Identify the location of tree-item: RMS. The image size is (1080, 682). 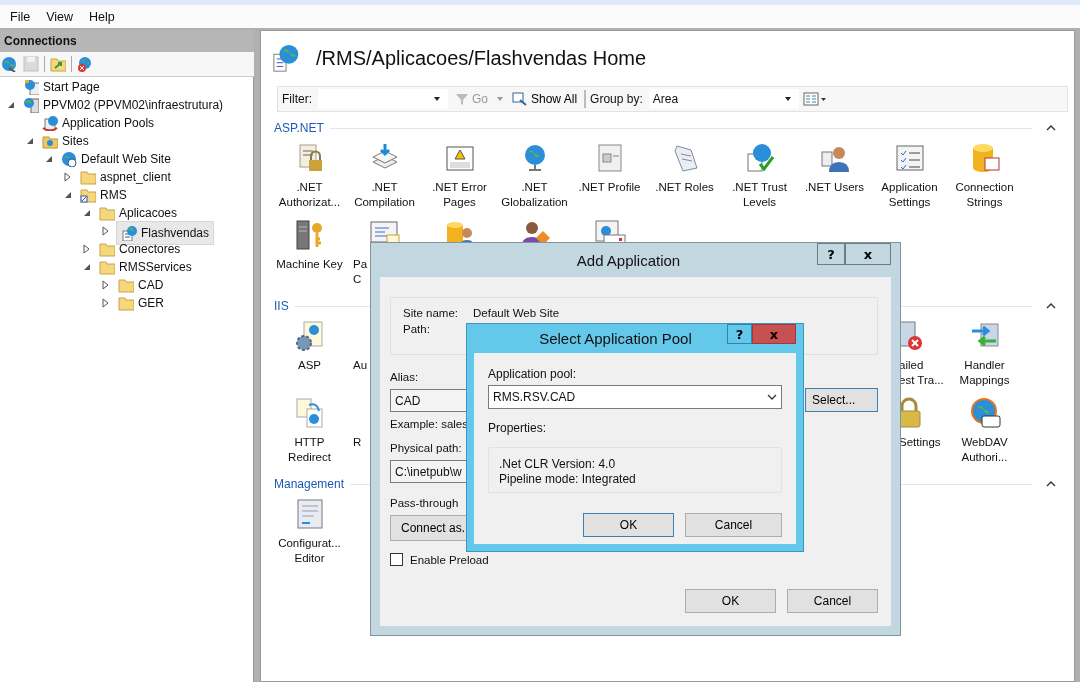
(104, 195).